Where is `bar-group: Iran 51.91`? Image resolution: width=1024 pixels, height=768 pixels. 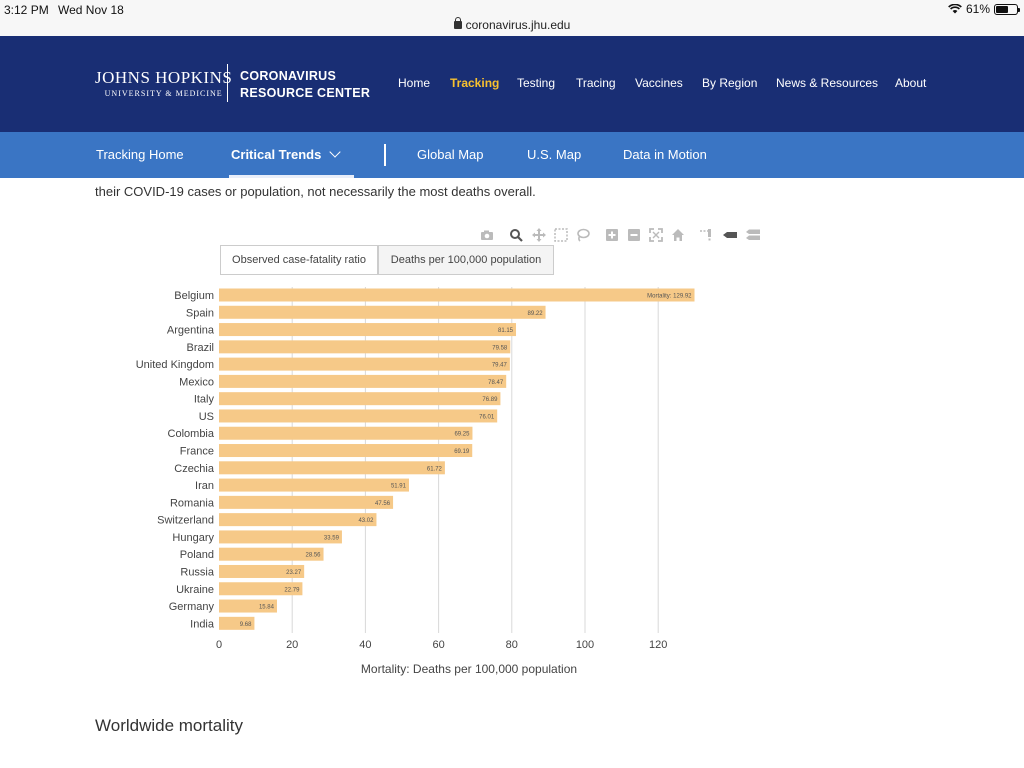
bar-group: Iran 51.91 is located at coordinates (302, 485).